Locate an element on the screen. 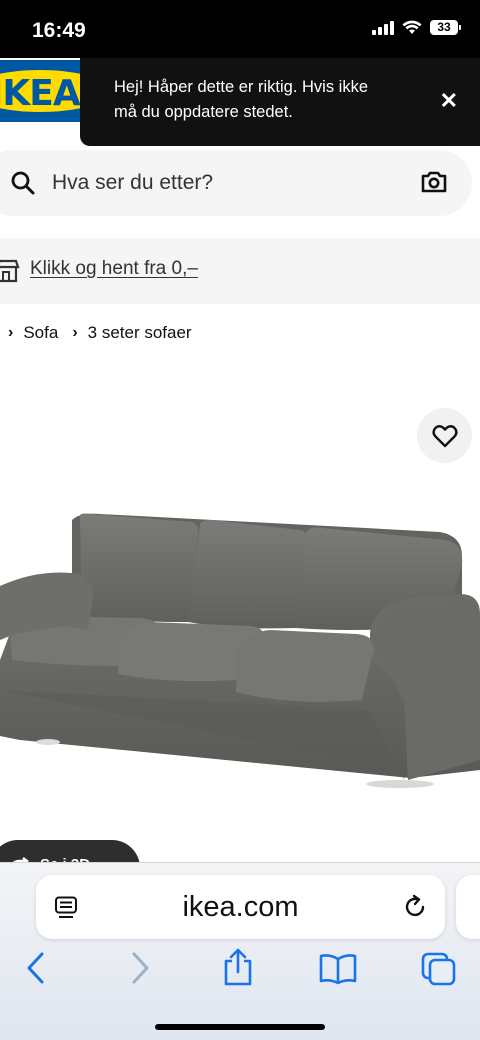 The height and width of the screenshot is (1040, 480). reload-icon is located at coordinates (415, 907).